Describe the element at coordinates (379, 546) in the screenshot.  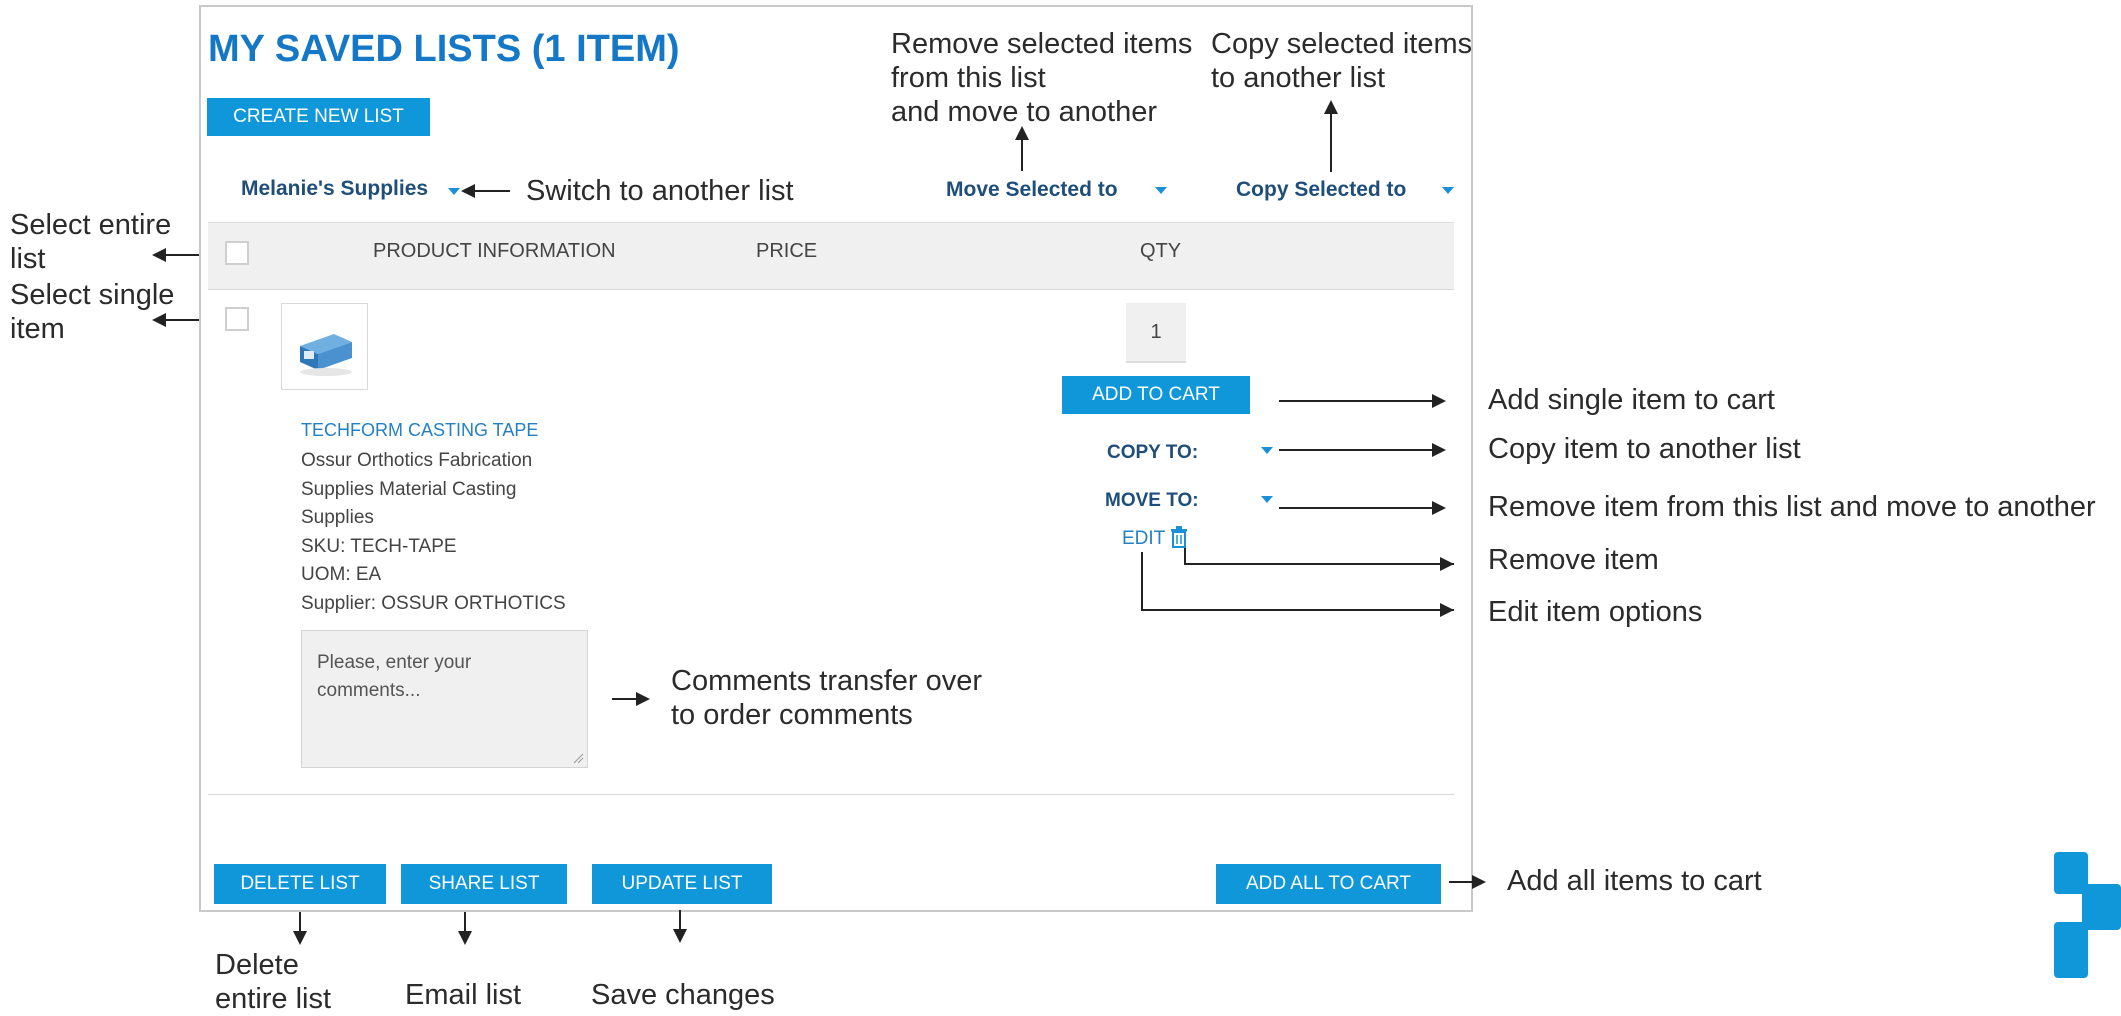
I see `product-sku: SKU: TECH-TAPE` at that location.